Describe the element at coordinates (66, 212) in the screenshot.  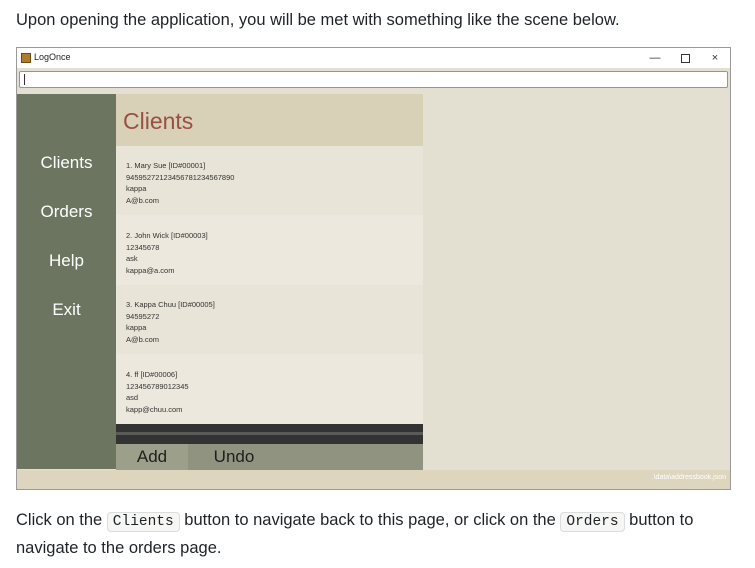
I see `sidebar-item-orders: Orders` at that location.